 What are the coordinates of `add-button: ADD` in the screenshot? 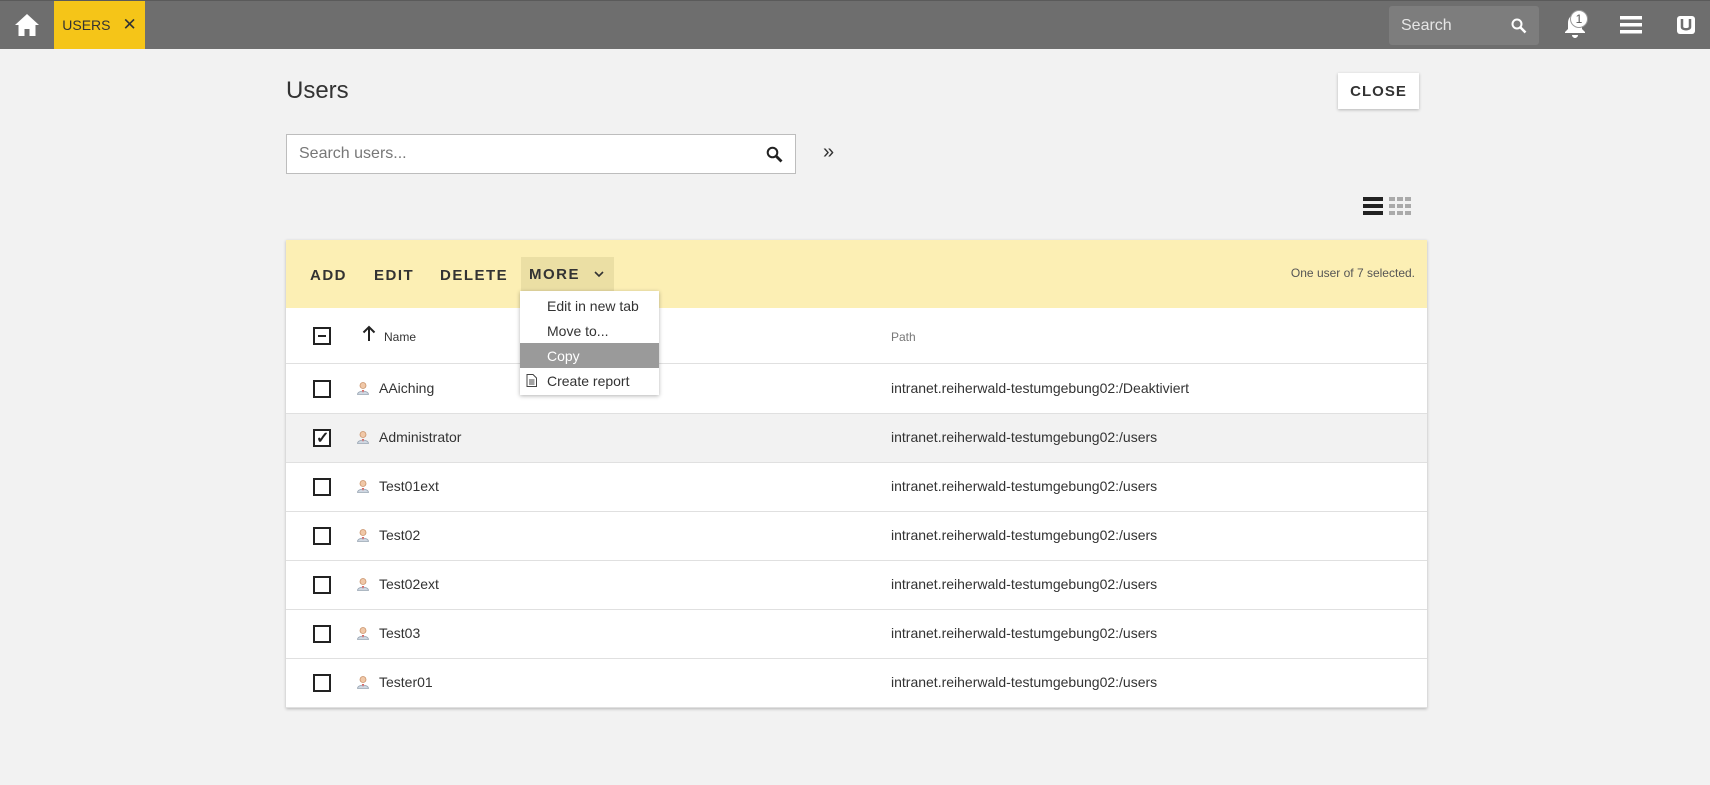 It's located at (328, 275).